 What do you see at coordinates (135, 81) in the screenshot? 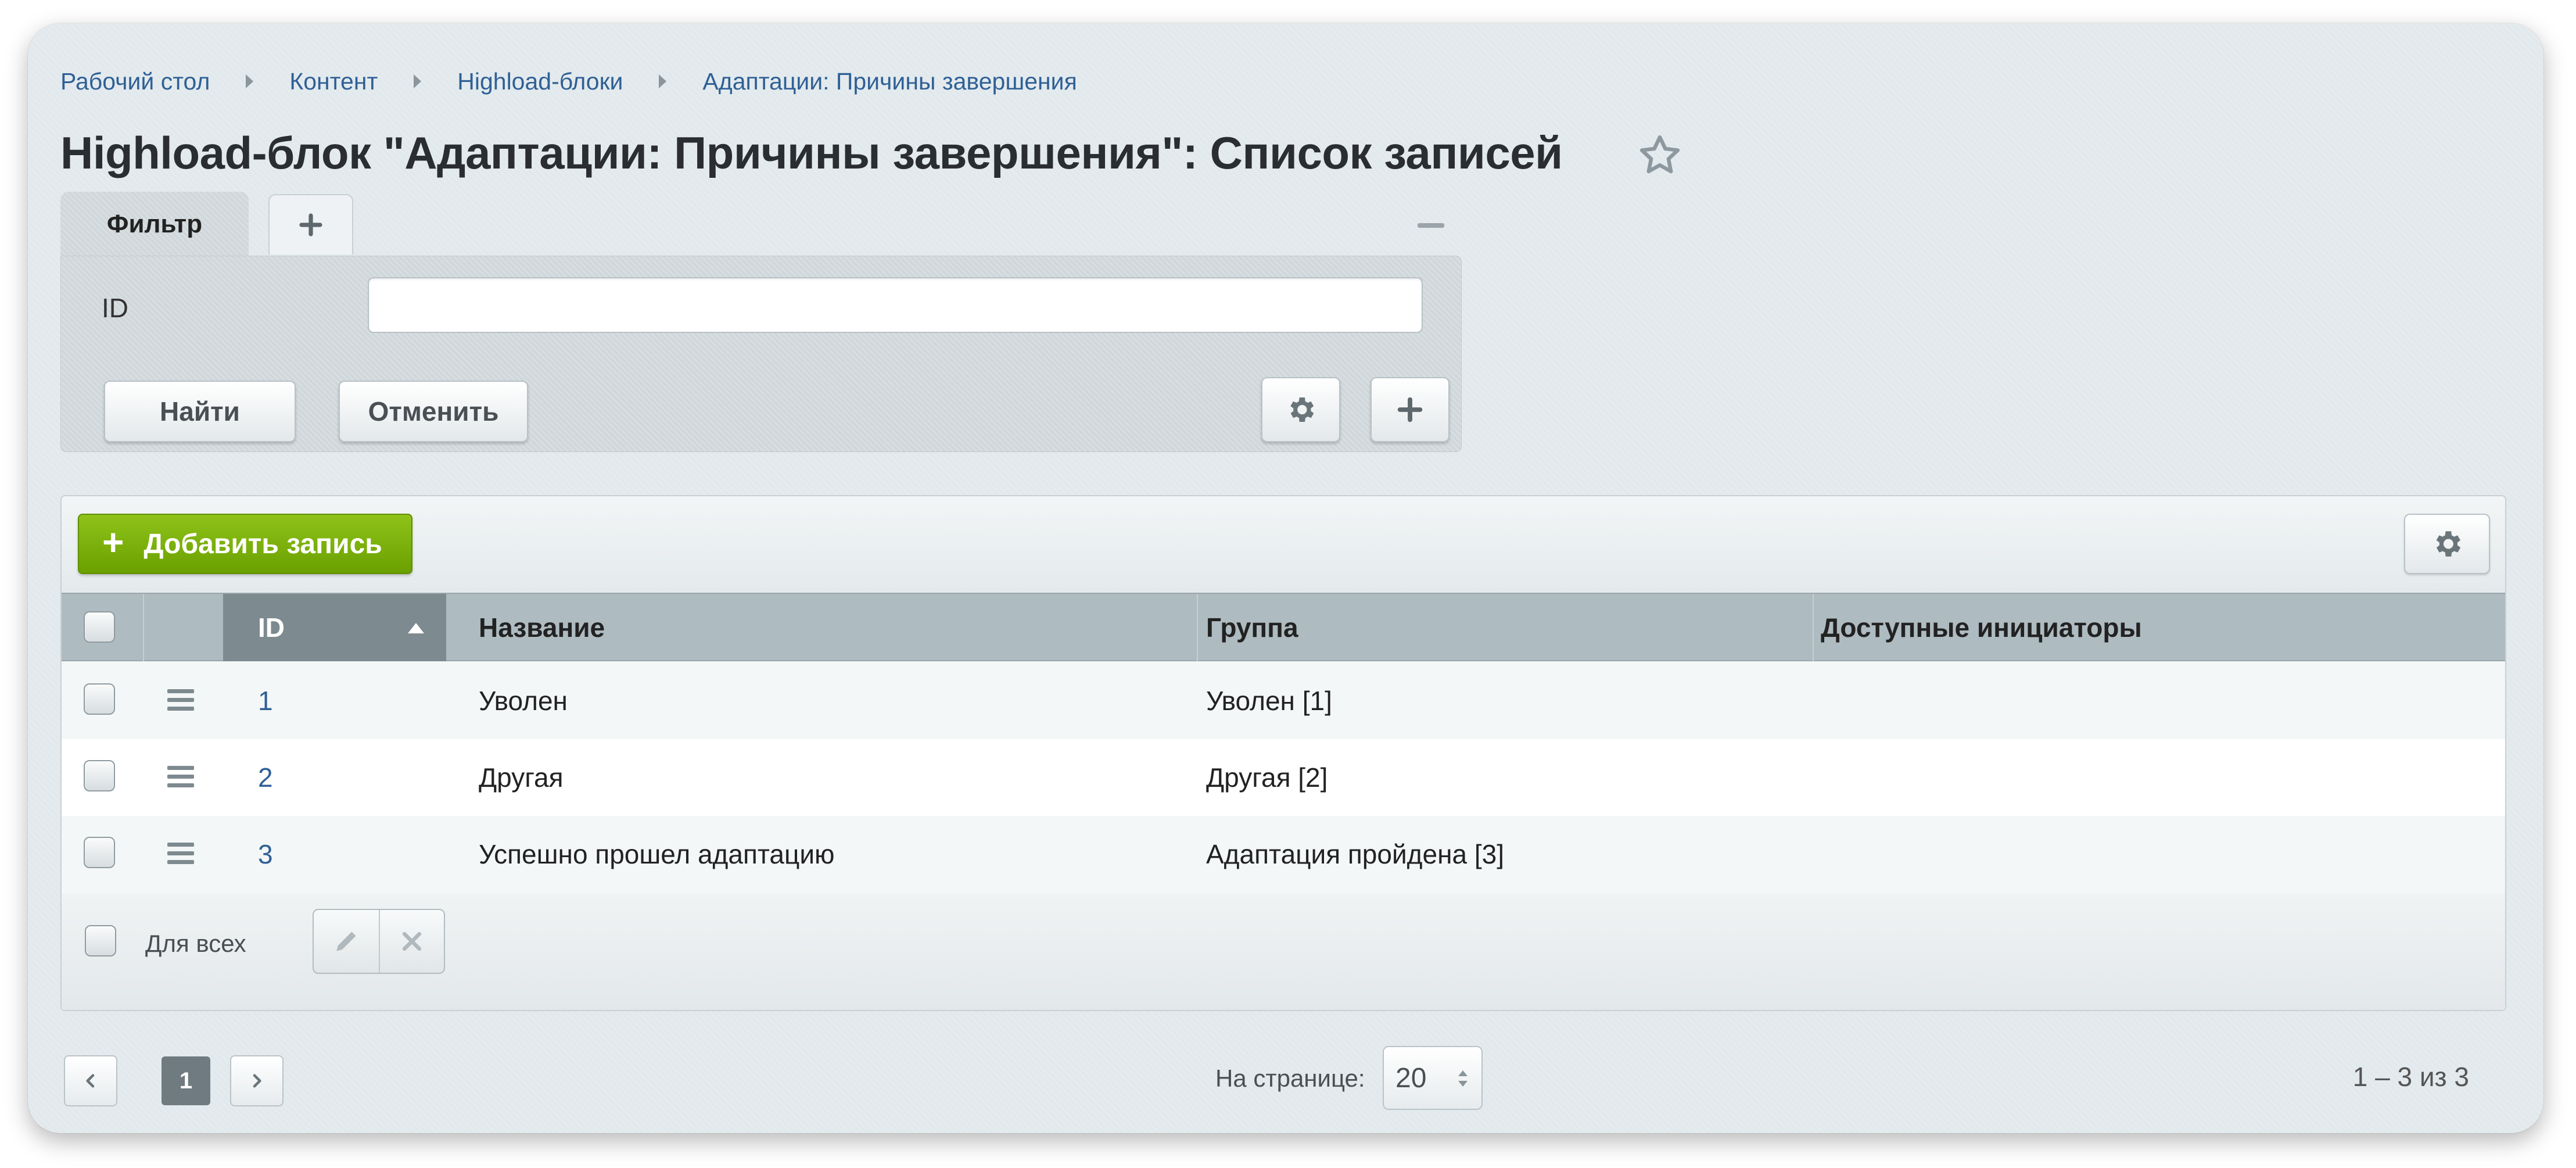
I see `breadcrumb-desktop: Рабочий стол` at bounding box center [135, 81].